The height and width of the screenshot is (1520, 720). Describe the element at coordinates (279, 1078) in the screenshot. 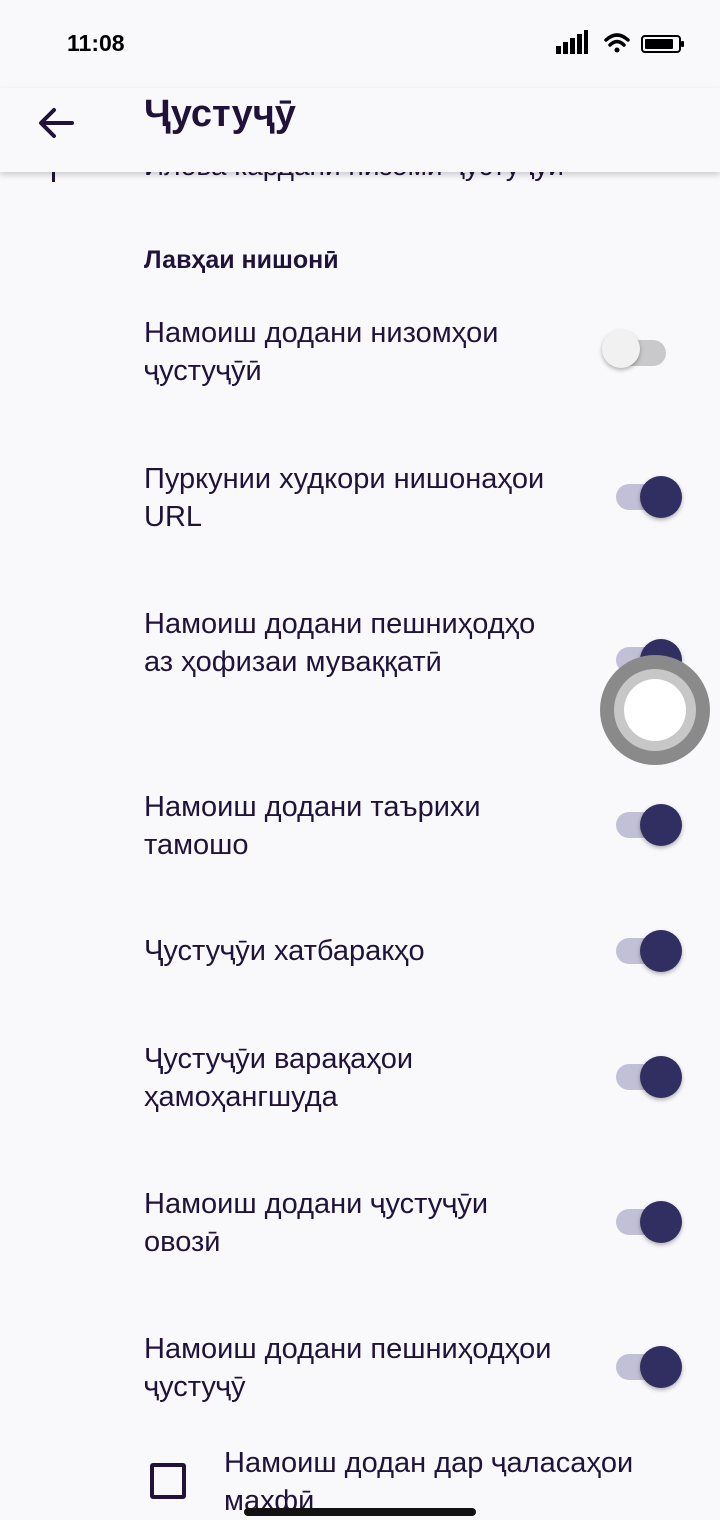

I see `setting-label: Ҷустуҷӯи варақаҳои ҳамоҳангшуда` at that location.